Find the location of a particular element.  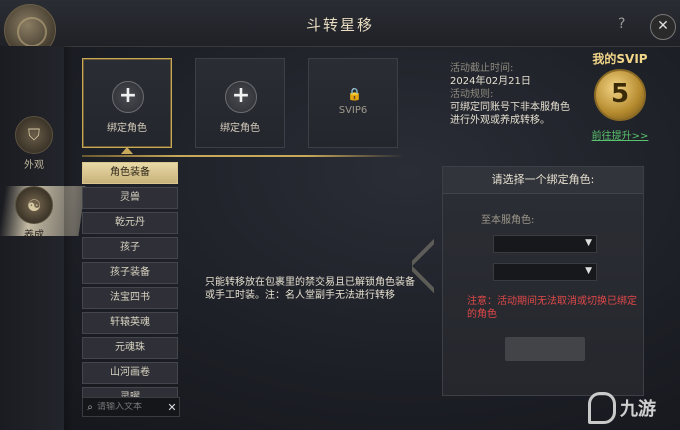

slot-vip-requirement: SVIP6 is located at coordinates (353, 110).